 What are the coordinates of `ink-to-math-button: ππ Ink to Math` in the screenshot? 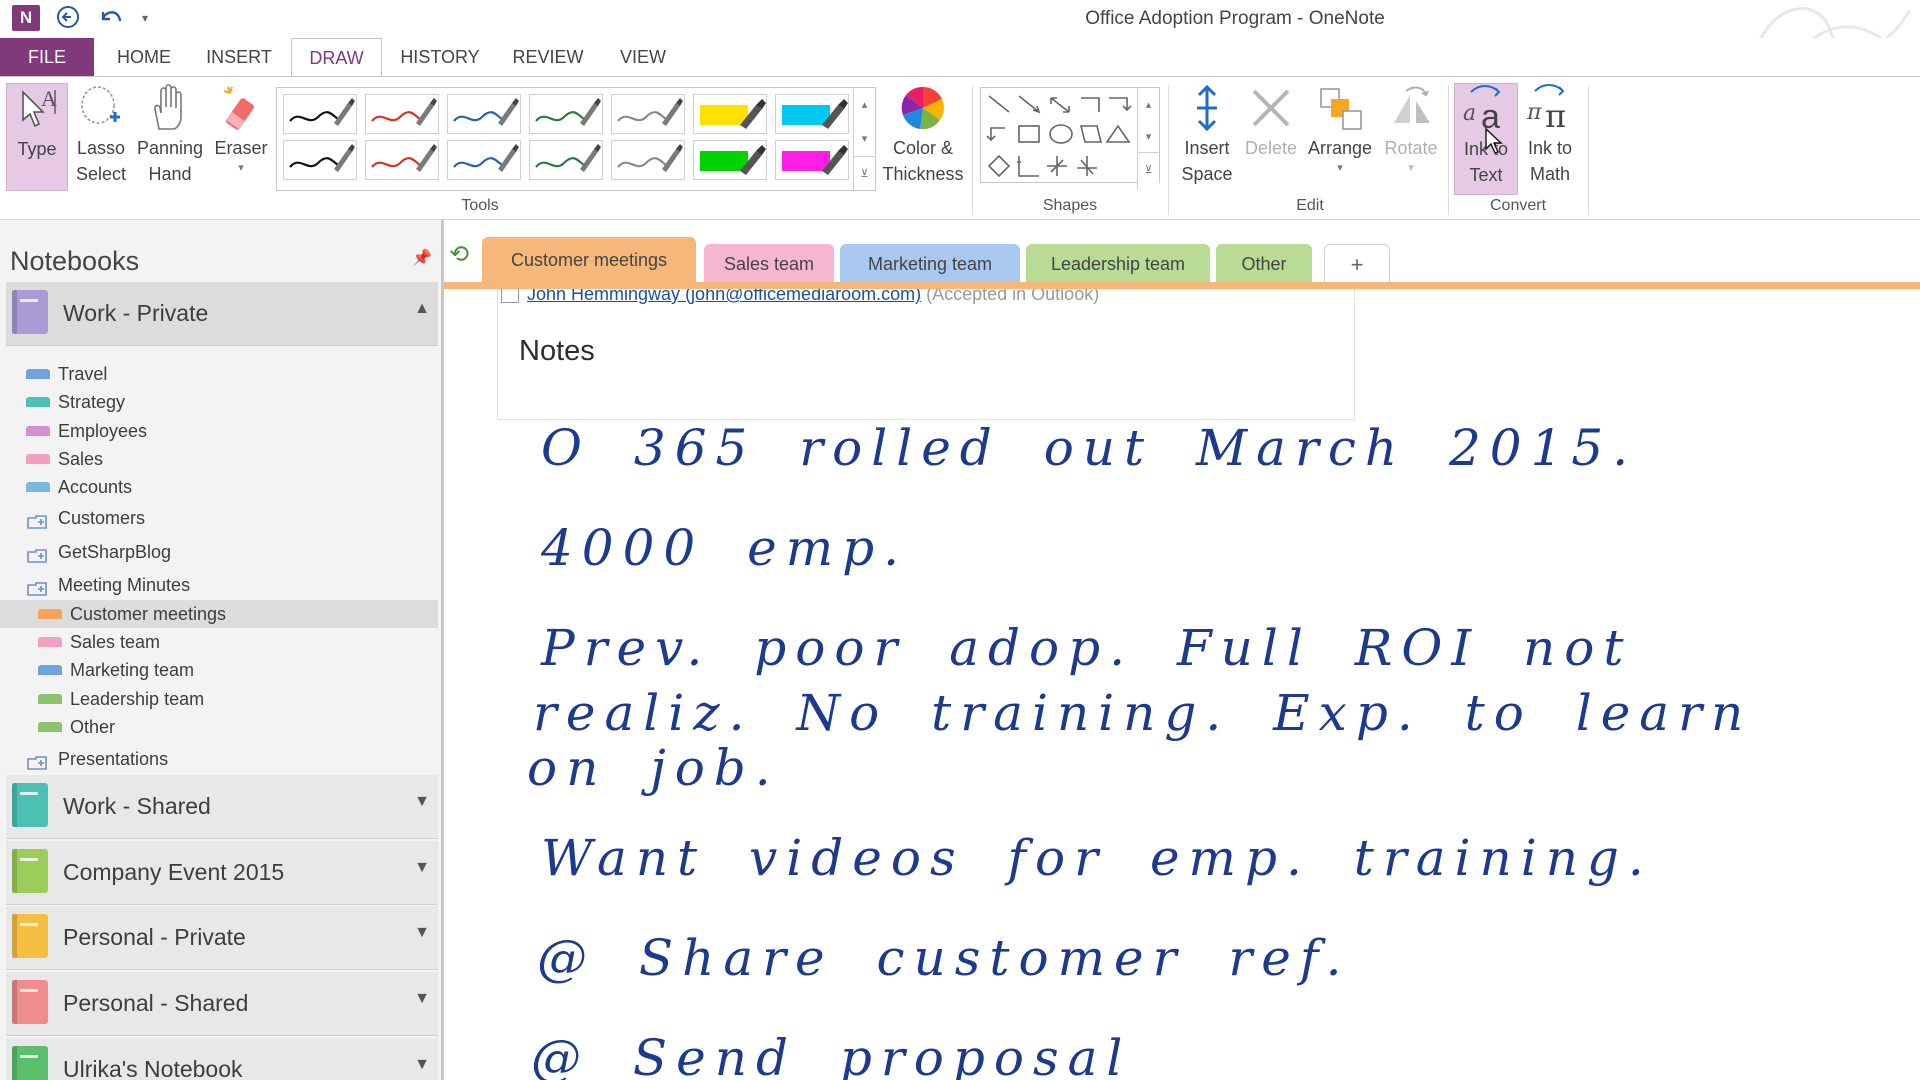 It's located at (1550, 139).